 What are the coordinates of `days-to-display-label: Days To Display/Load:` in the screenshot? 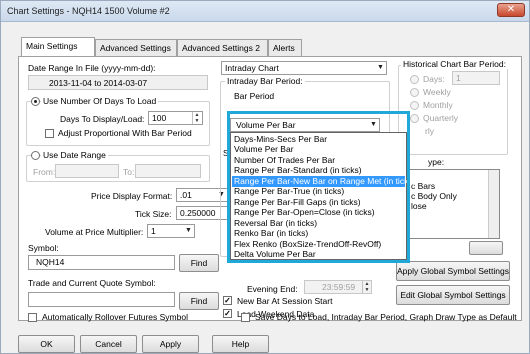 It's located at (102, 119).